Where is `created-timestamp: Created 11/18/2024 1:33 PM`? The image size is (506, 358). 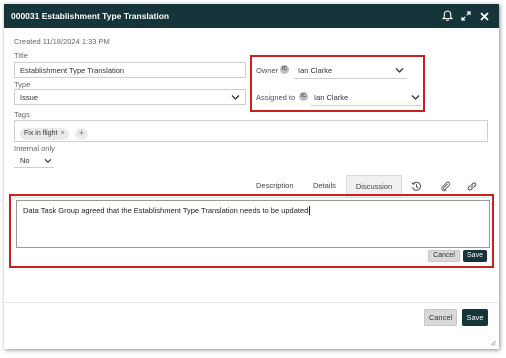
created-timestamp: Created 11/18/2024 1:33 PM is located at coordinates (62, 41).